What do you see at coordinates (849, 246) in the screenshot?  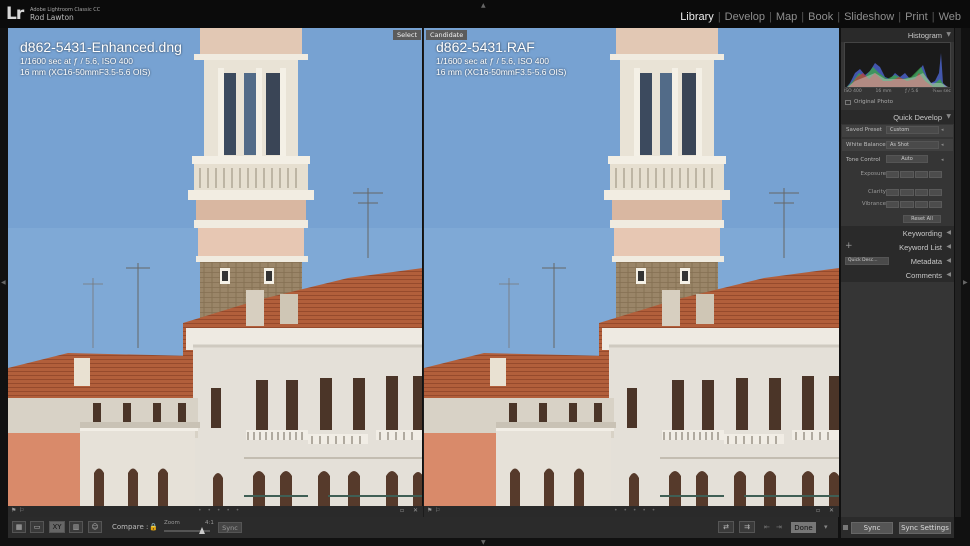 I see `add-keyword-icon: +` at bounding box center [849, 246].